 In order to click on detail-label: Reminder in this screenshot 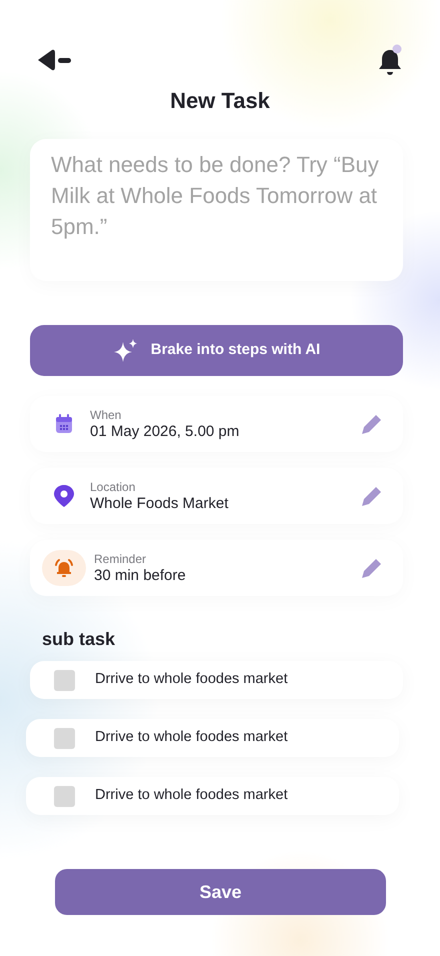, I will do `click(121, 559)`.